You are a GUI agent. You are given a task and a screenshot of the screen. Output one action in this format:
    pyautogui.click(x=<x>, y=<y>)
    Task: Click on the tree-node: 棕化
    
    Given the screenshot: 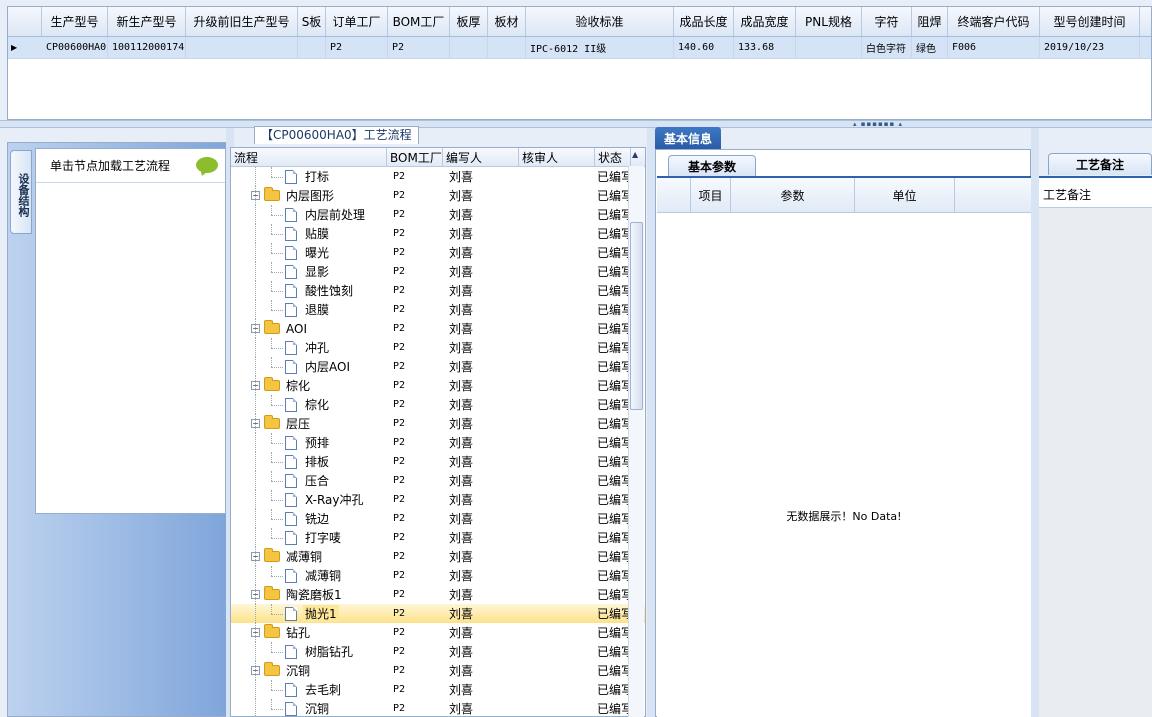 What is the action you would take?
    pyautogui.click(x=309, y=404)
    